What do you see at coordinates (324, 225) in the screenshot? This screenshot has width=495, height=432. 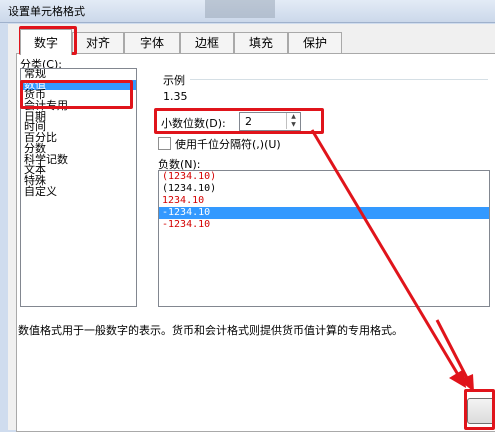 I see `negative-format-item: -1234.10` at bounding box center [324, 225].